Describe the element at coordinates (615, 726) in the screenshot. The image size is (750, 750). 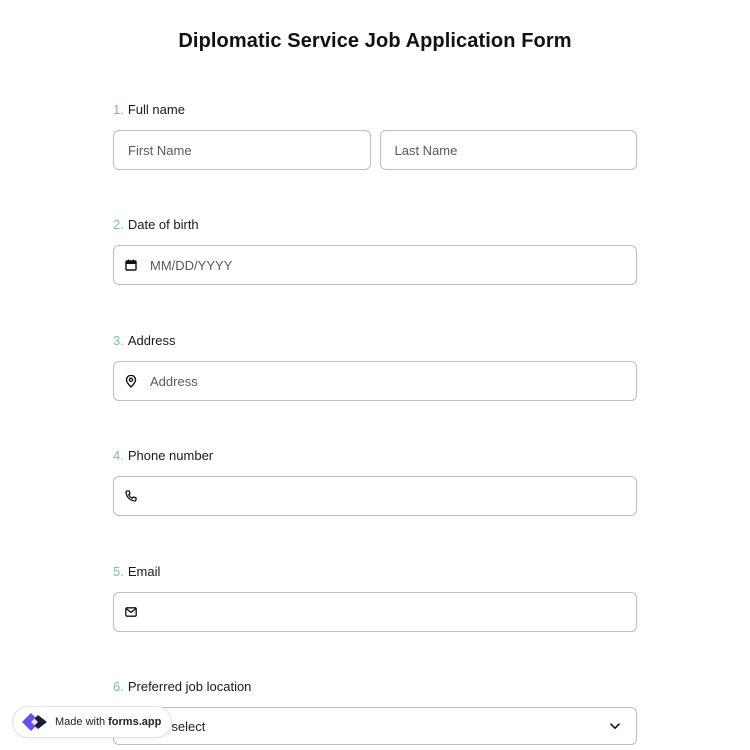
I see `chevron-down-icon` at that location.